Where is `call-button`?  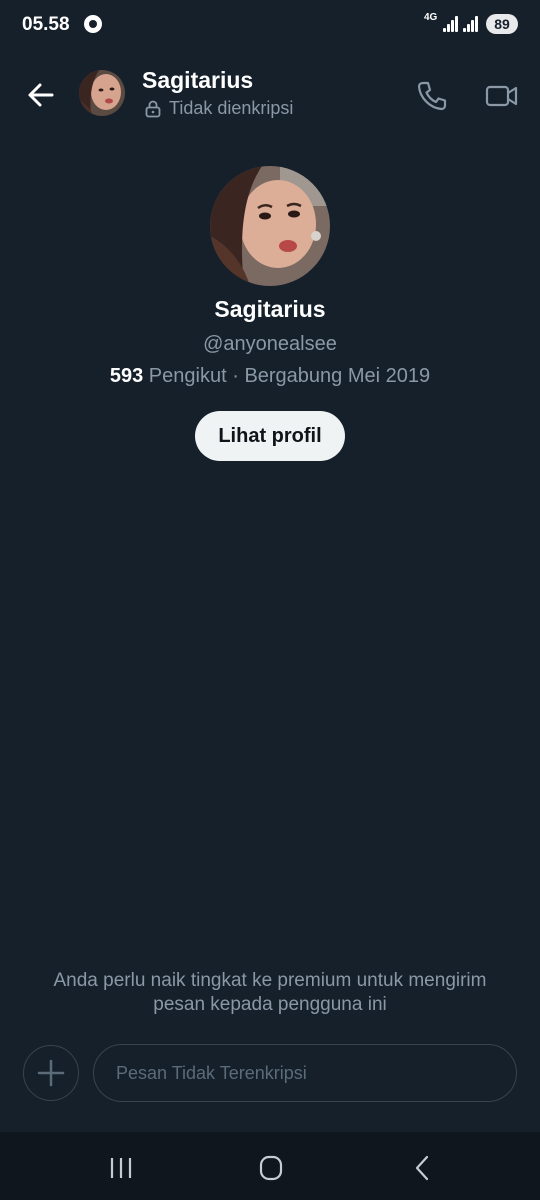
call-button is located at coordinates (432, 96).